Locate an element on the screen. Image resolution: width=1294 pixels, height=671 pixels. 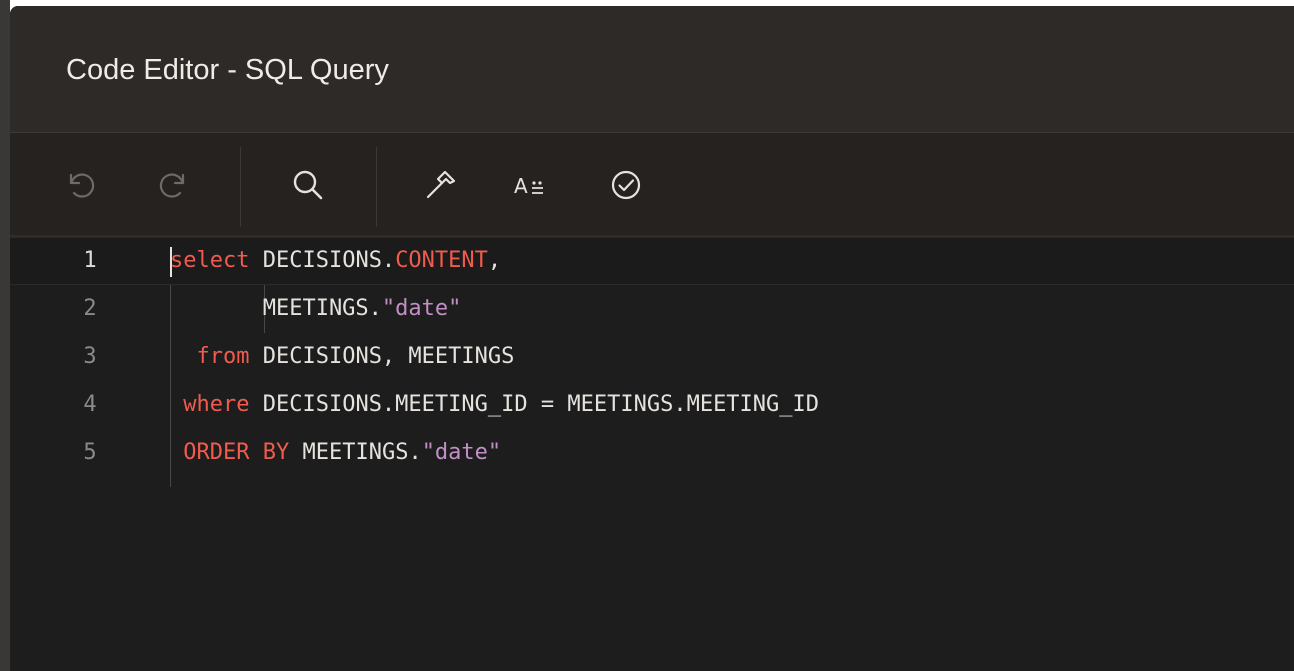
format-text-icon: A is located at coordinates (528, 186).